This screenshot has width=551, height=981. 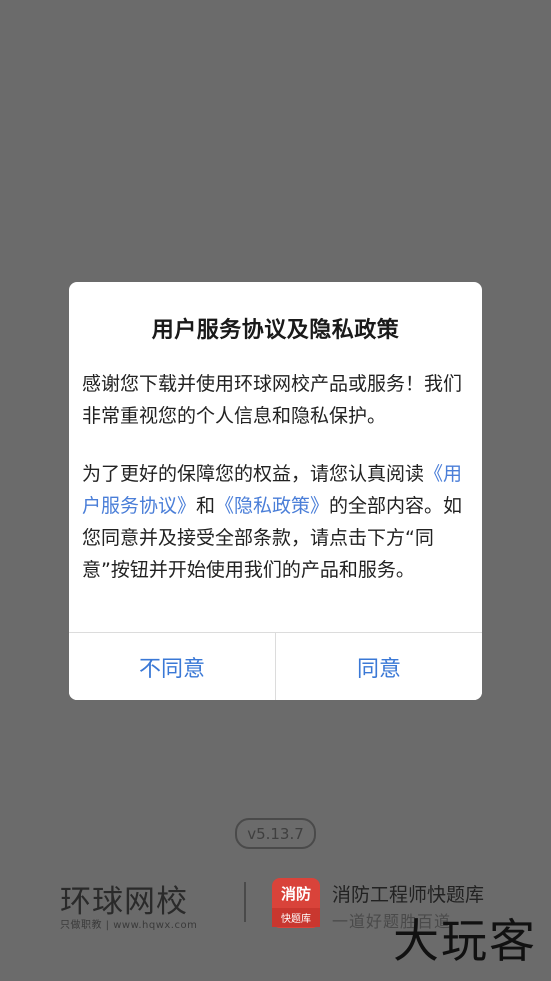 I want to click on brand-logo: 环球网校, so click(x=124, y=902).